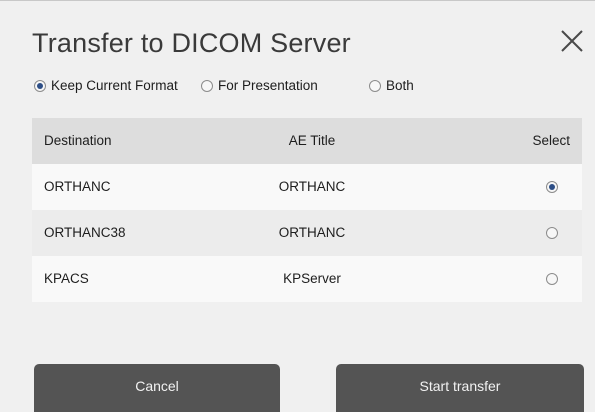 Image resolution: width=595 pixels, height=412 pixels. I want to click on column-header-destination: Destination, so click(78, 140).